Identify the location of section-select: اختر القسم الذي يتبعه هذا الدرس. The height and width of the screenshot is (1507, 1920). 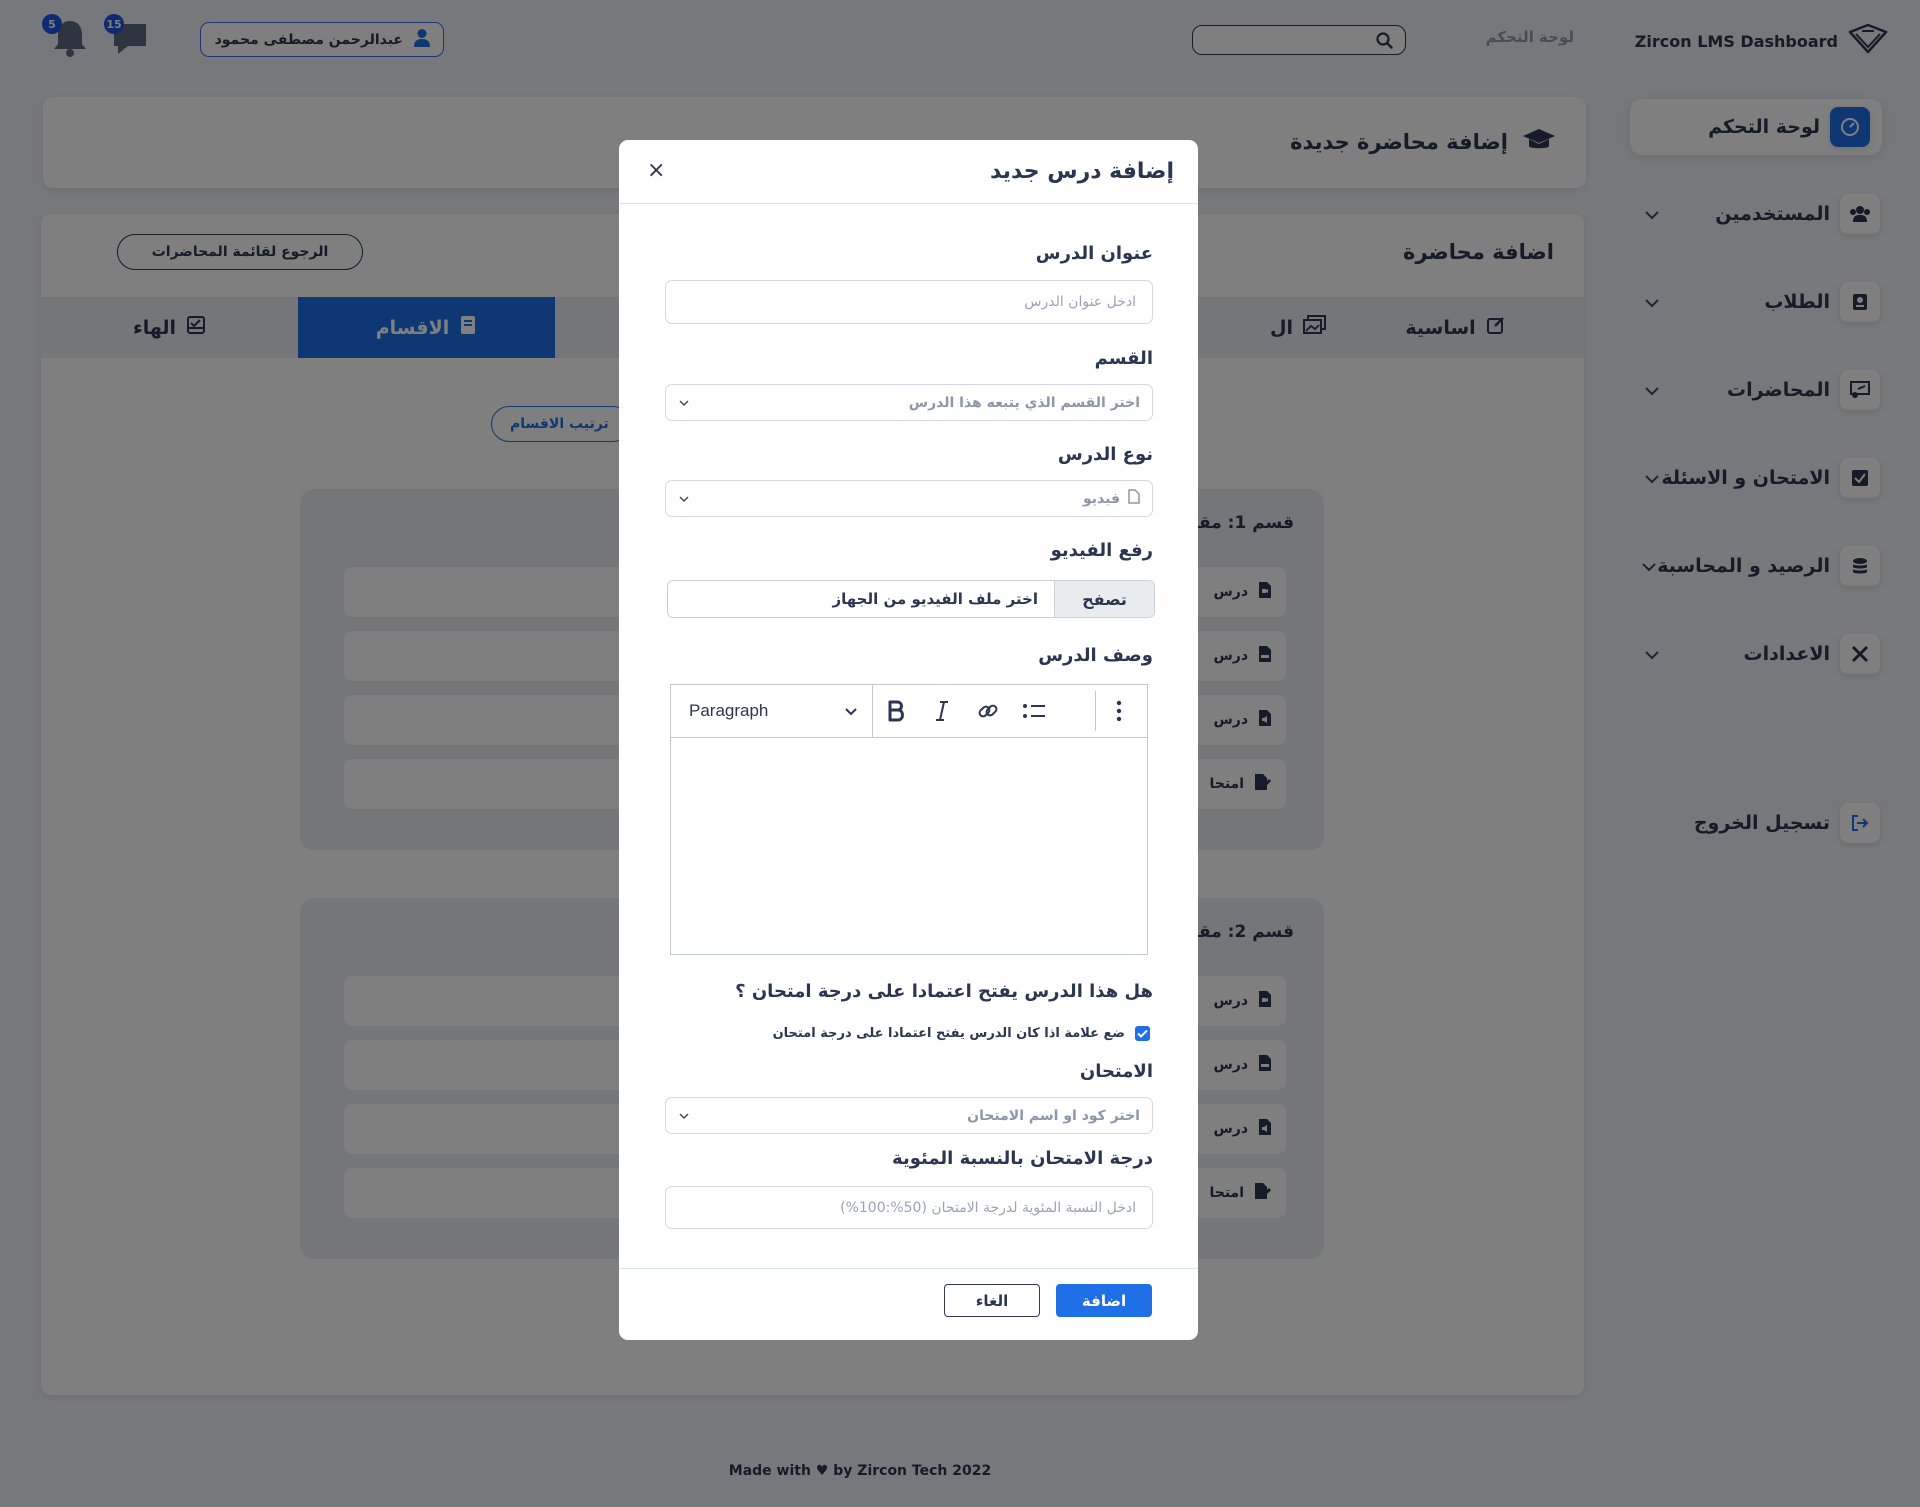
(909, 402).